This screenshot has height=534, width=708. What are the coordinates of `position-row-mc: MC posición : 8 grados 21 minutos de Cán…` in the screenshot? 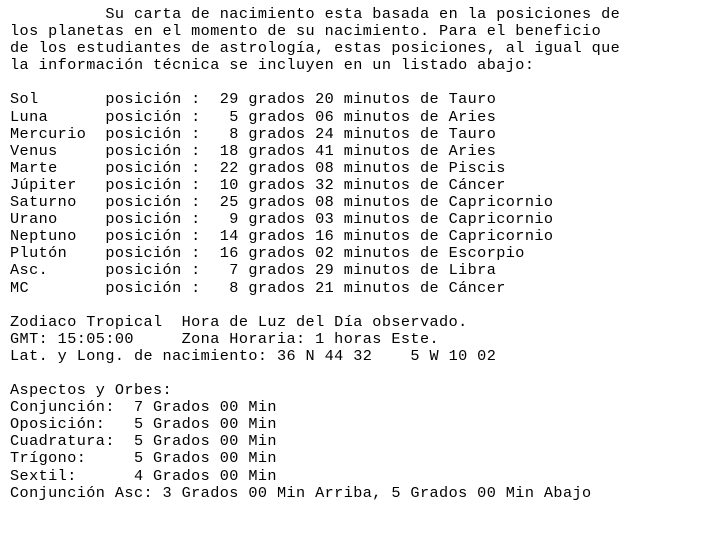 It's located at (258, 287).